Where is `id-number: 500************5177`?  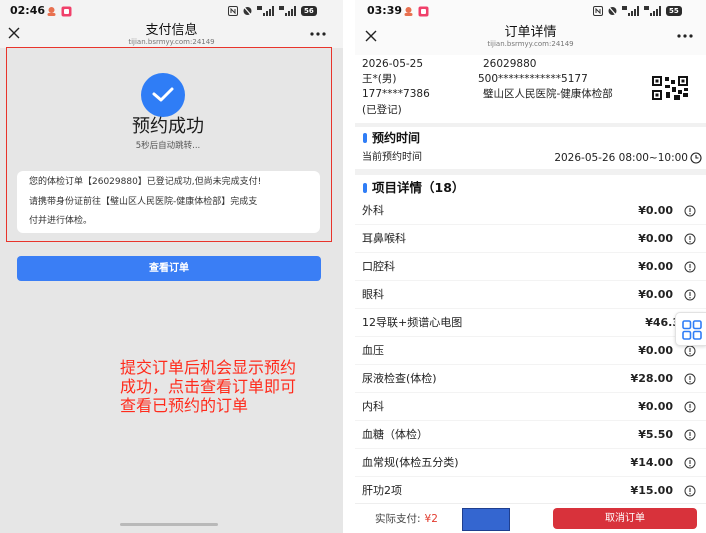 id-number: 500************5177 is located at coordinates (533, 79).